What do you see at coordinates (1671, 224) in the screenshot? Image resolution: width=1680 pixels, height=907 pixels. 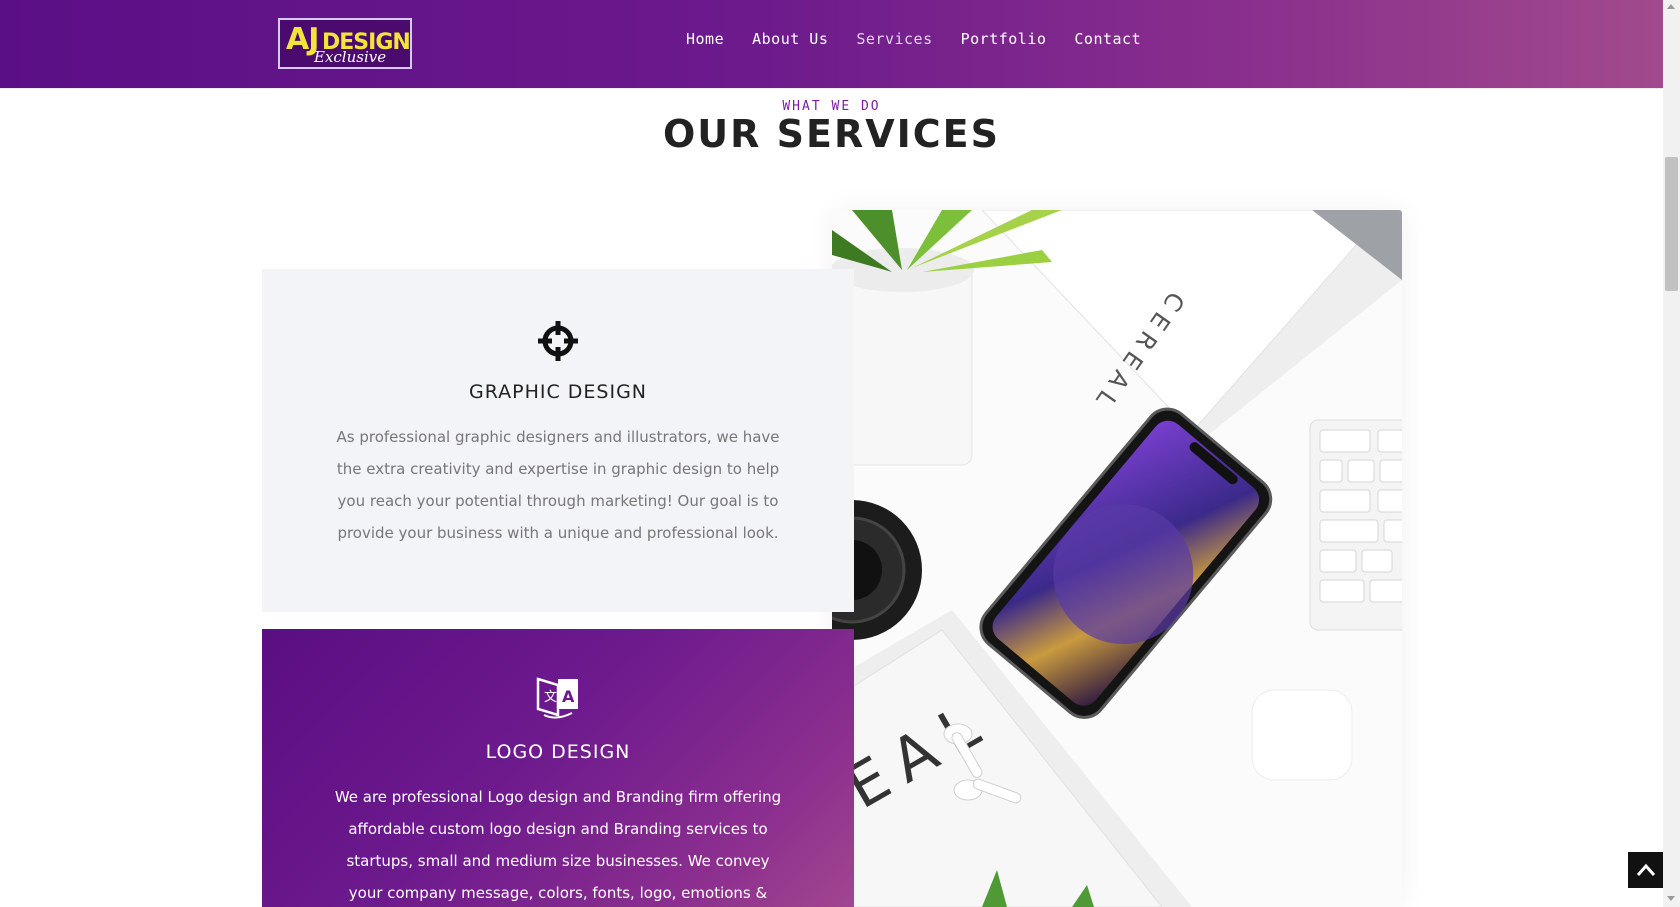 I see `scrollbar-thumb` at bounding box center [1671, 224].